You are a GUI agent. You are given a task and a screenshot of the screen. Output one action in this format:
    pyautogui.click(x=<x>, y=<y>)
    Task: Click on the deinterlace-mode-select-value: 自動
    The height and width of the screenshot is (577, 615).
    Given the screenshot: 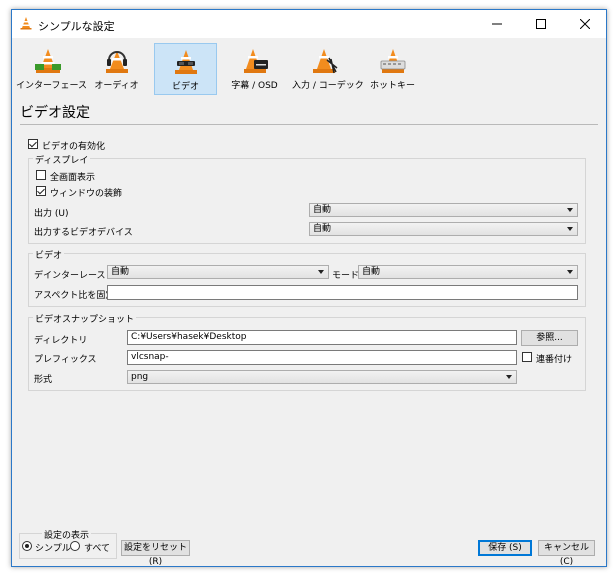 What is the action you would take?
    pyautogui.click(x=371, y=272)
    